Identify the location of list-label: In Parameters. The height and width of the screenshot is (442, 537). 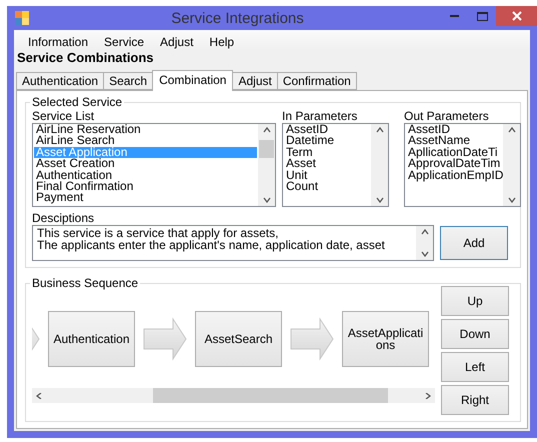
(320, 116).